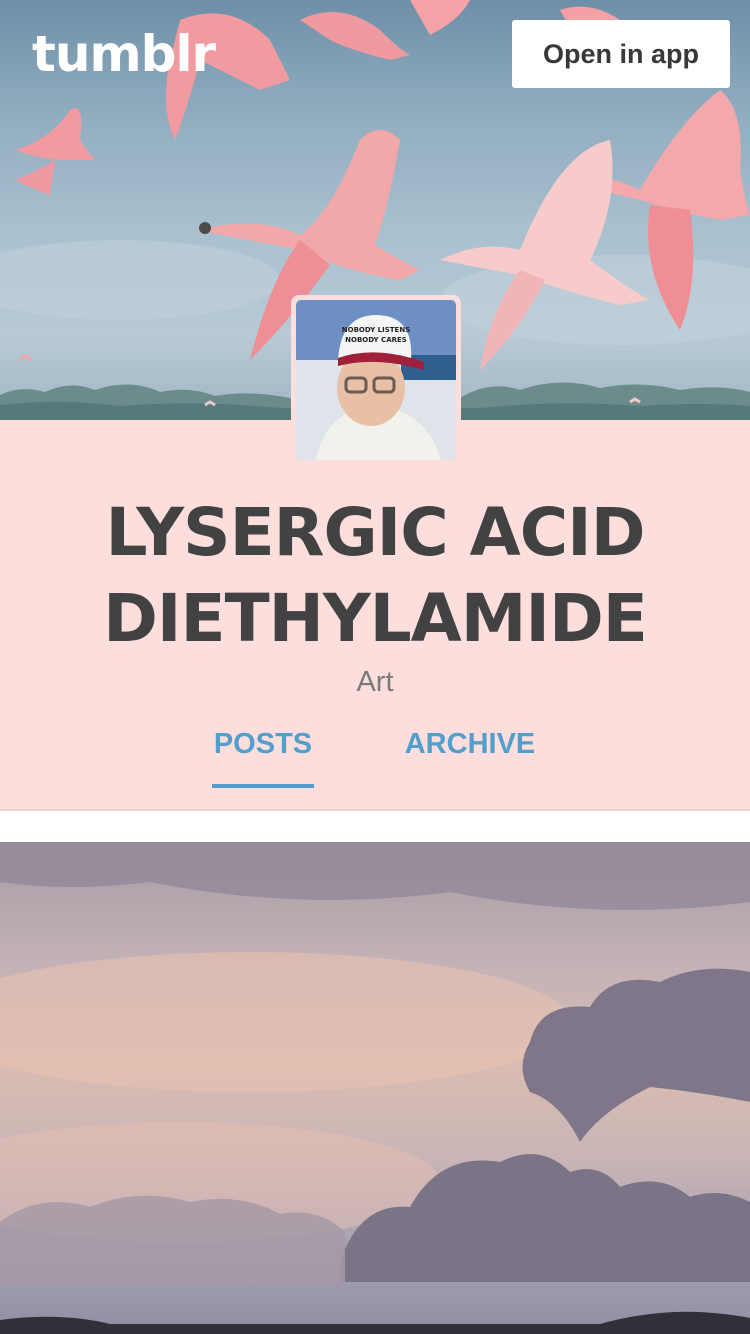  Describe the element at coordinates (375, 618) in the screenshot. I see `blog-title-line2: DIETHYLAMIDE` at that location.